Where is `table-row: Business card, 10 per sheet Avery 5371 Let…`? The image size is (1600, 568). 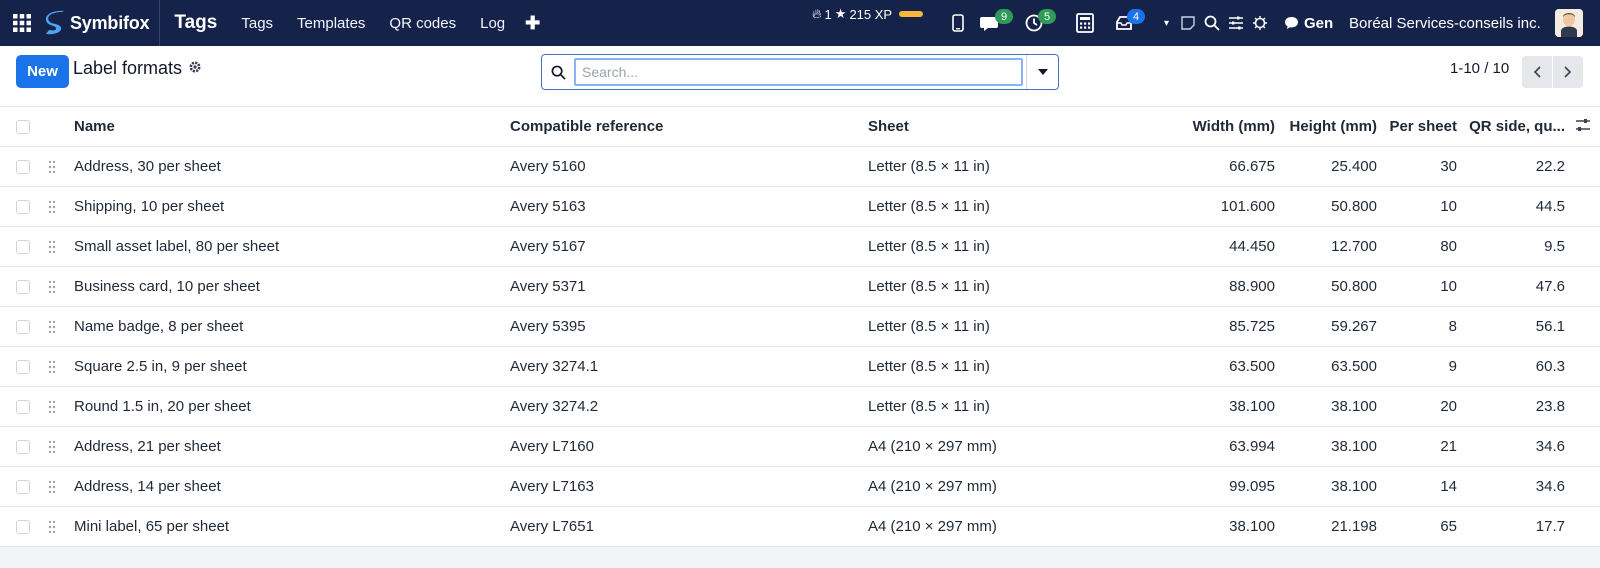
table-row: Business card, 10 per sheet Avery 5371 Let… is located at coordinates (800, 287).